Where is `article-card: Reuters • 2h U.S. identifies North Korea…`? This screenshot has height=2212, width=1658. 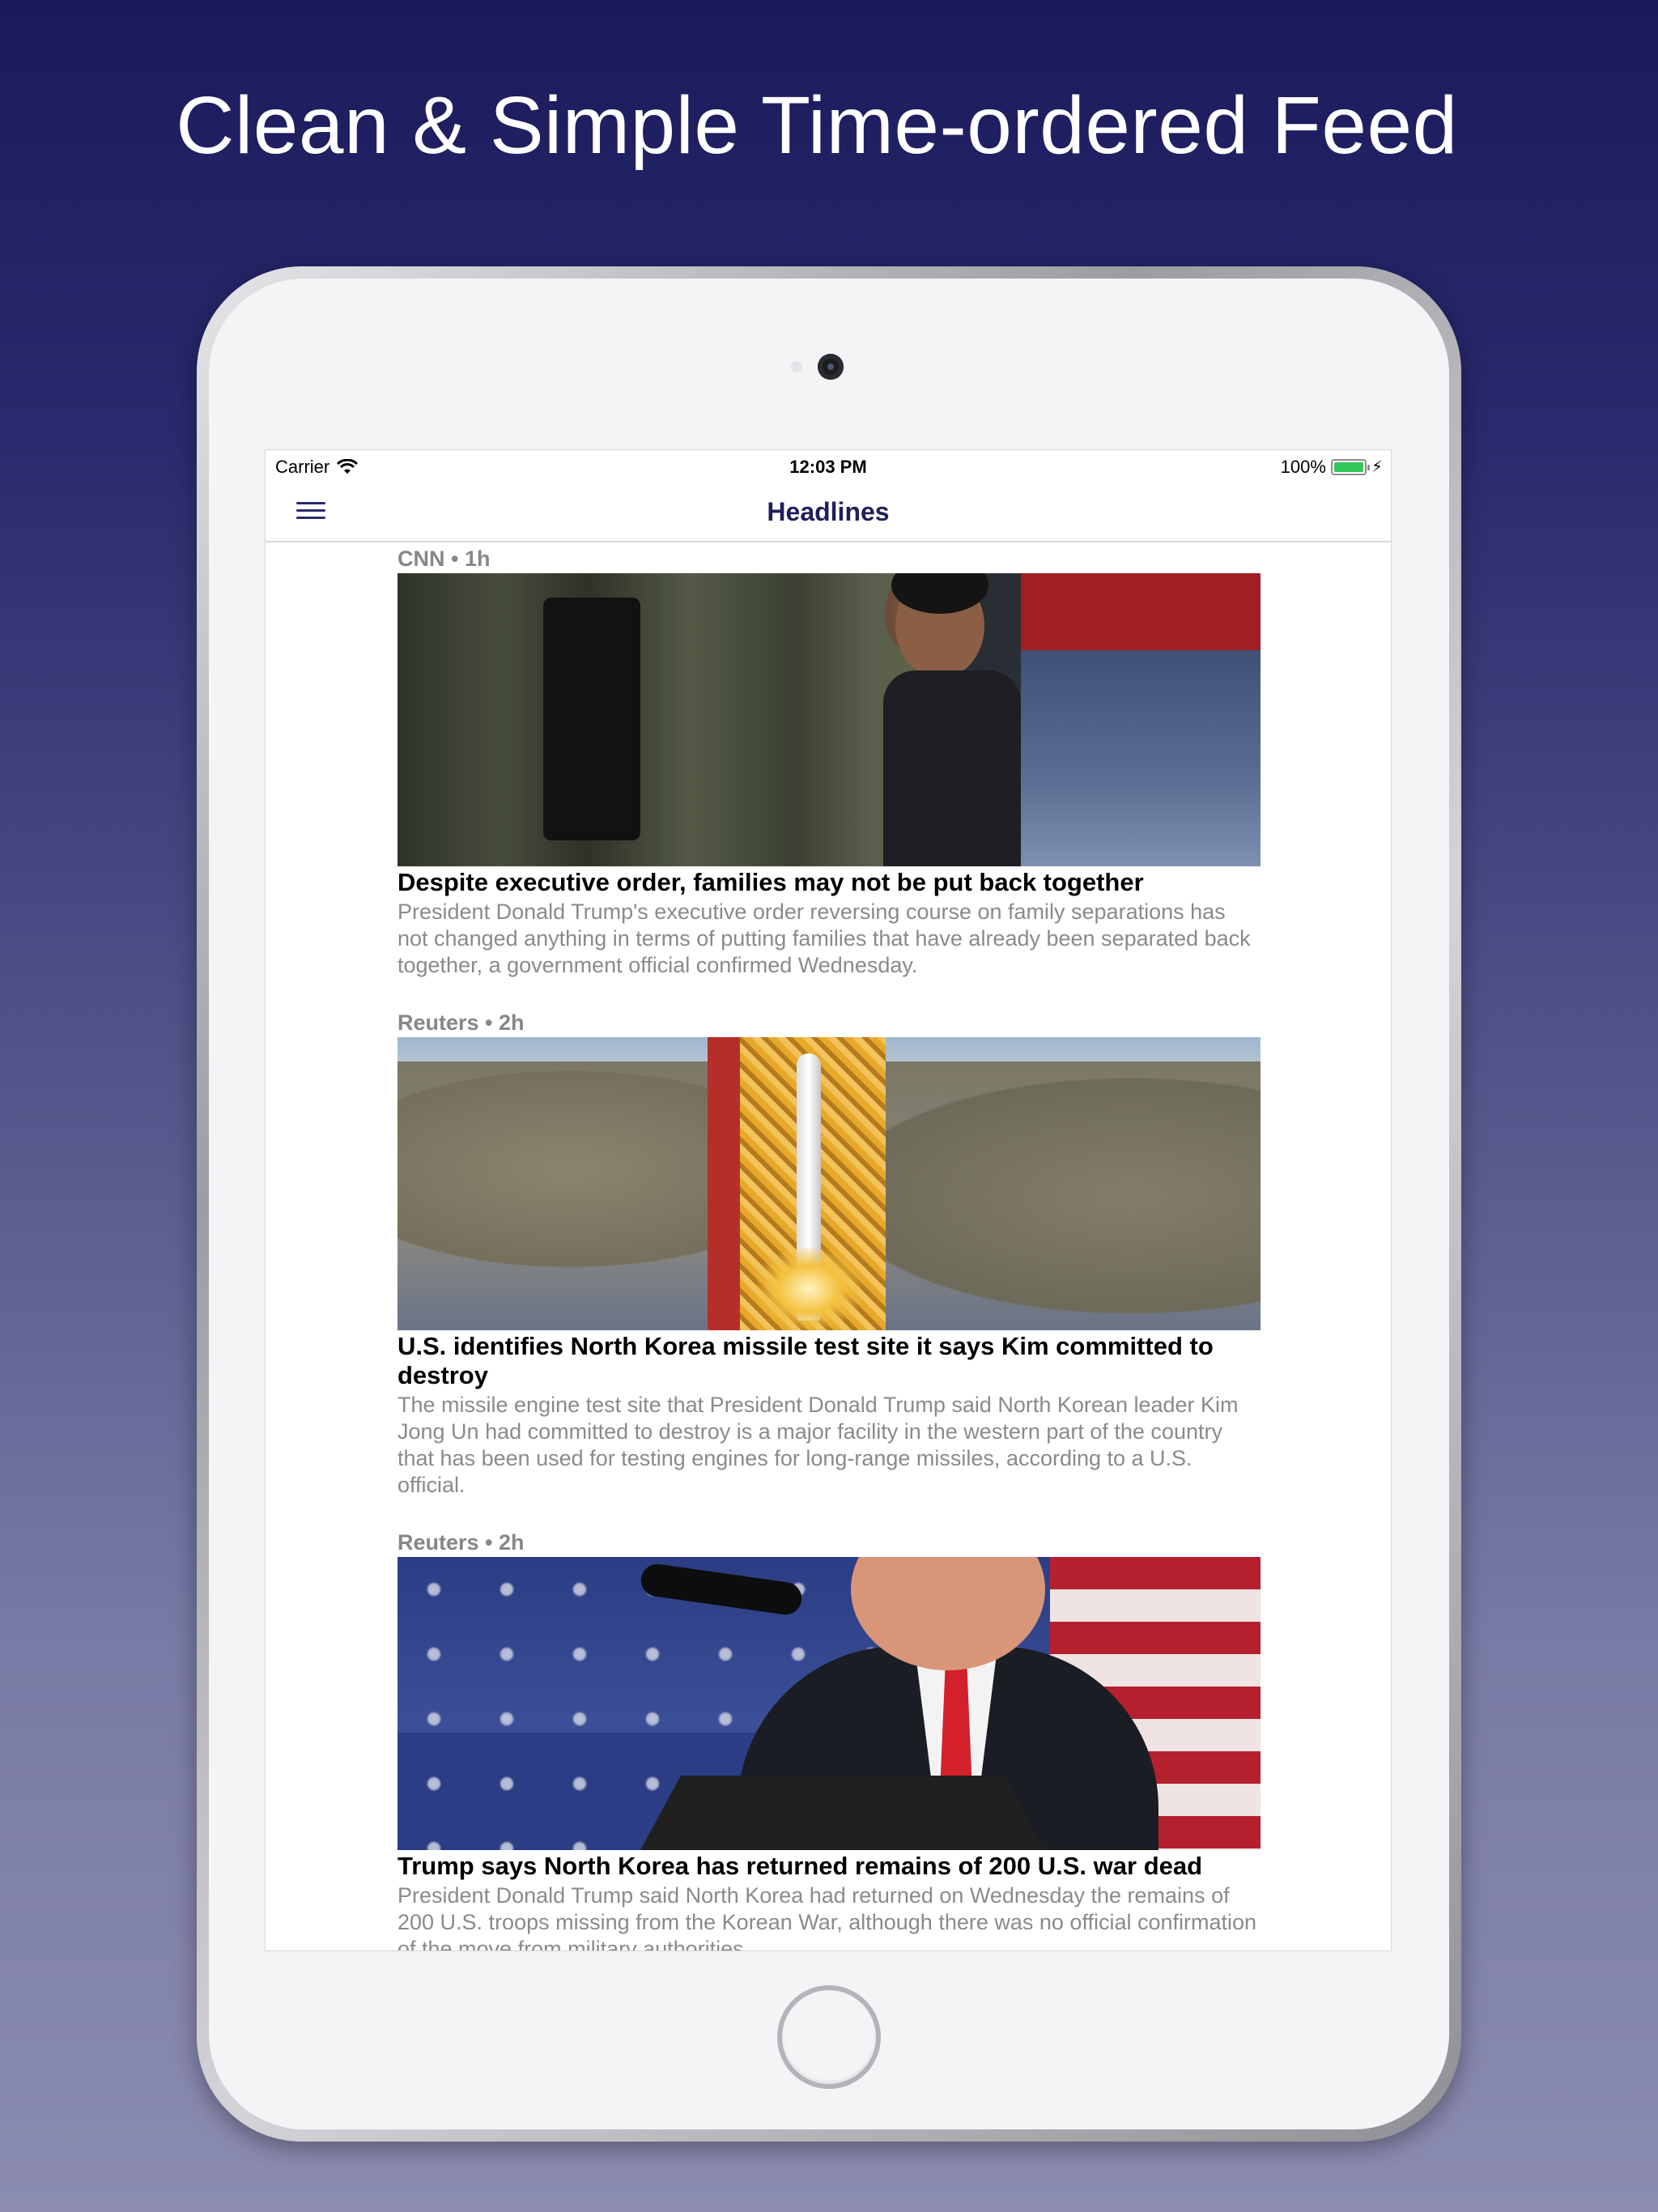
article-card: Reuters • 2h U.S. identifies North Korea… is located at coordinates (829, 1254).